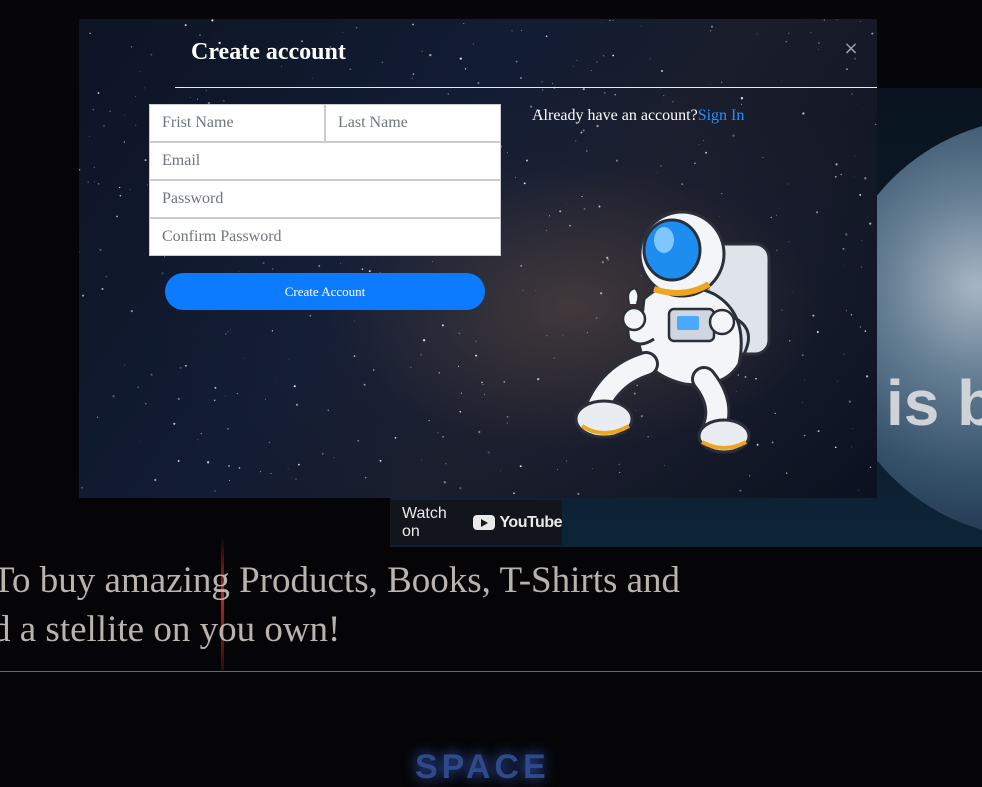 The height and width of the screenshot is (787, 982). Describe the element at coordinates (721, 115) in the screenshot. I see `signin-link: Sign In` at that location.